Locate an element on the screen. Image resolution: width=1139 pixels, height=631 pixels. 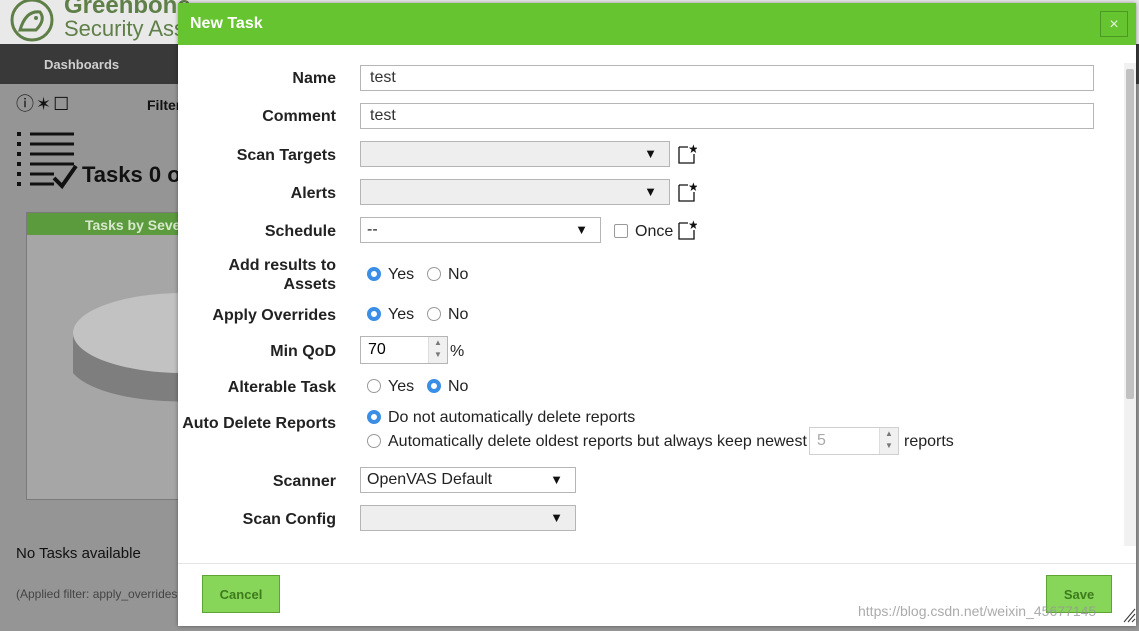
min-qod-label: Min QoD is located at coordinates (303, 351).